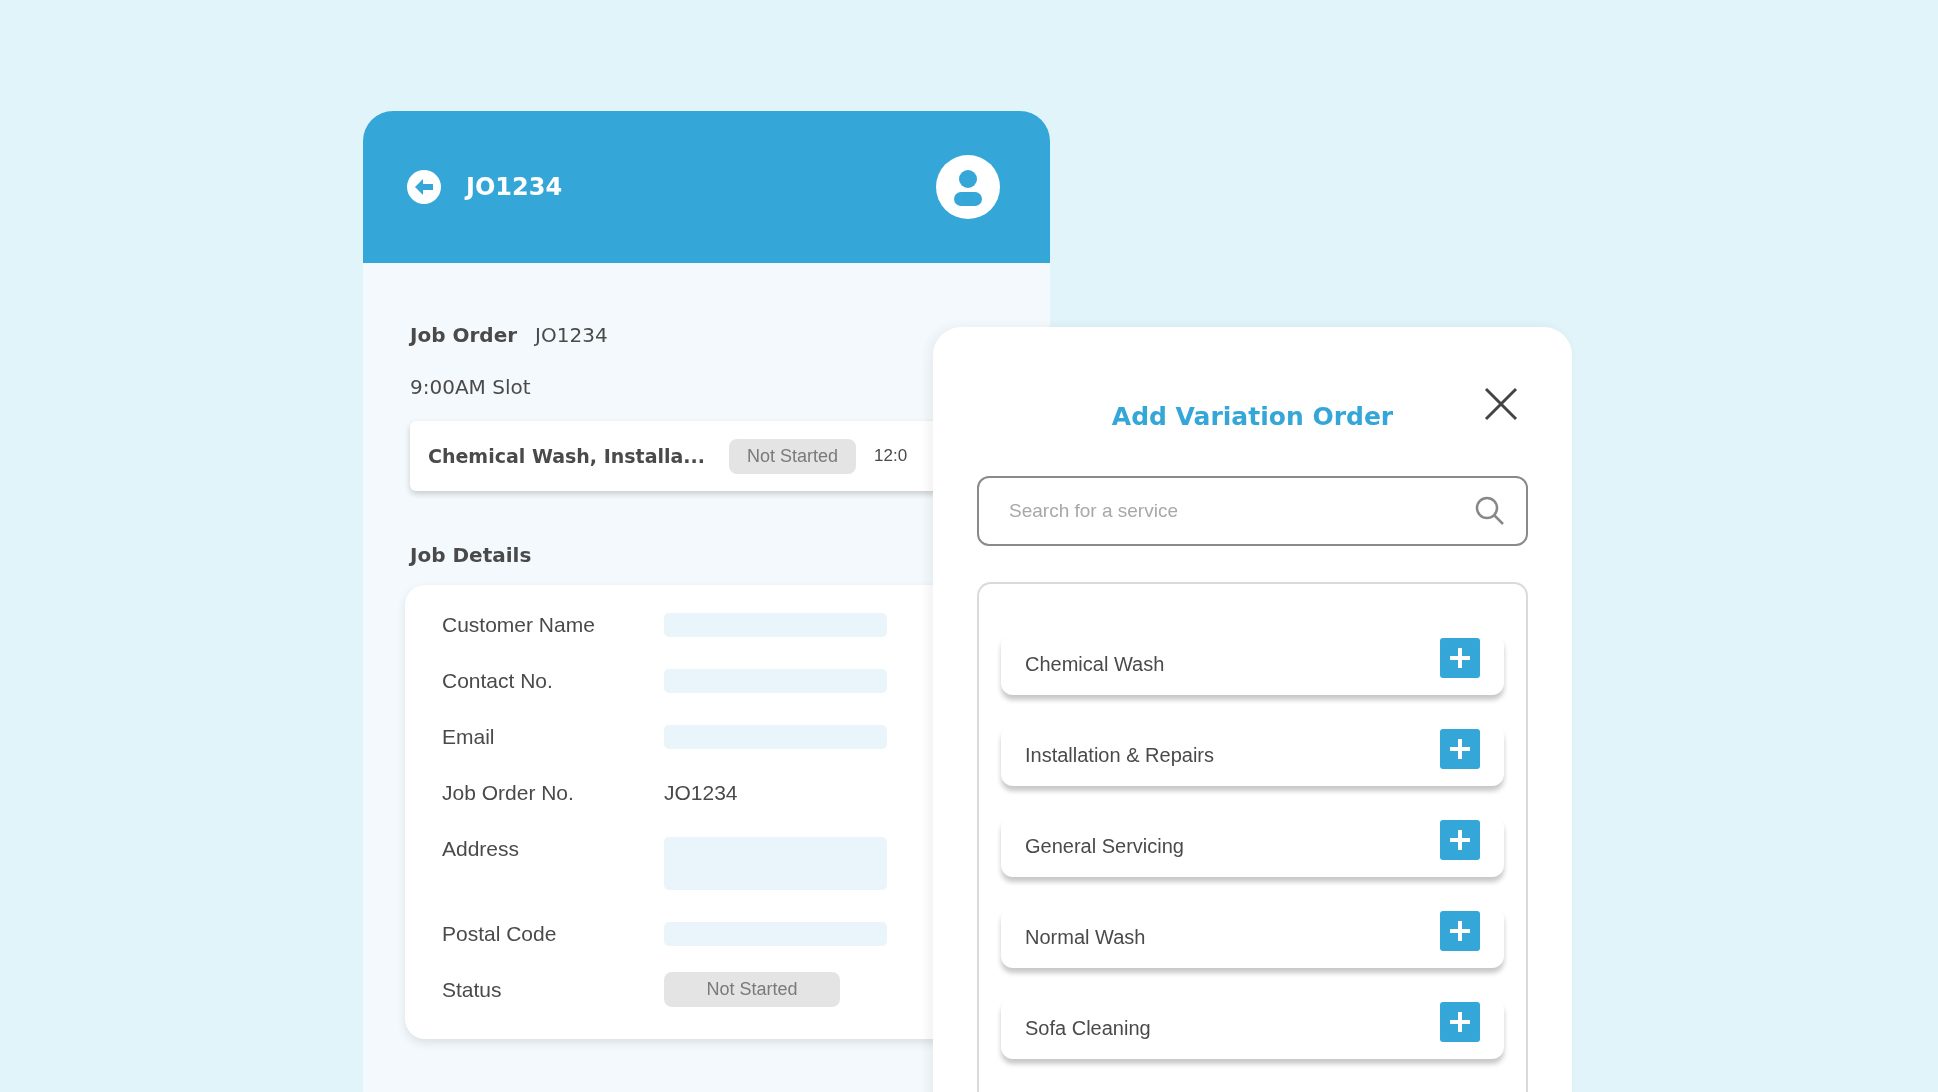  Describe the element at coordinates (500, 934) in the screenshot. I see `field-label: Postal Code` at that location.